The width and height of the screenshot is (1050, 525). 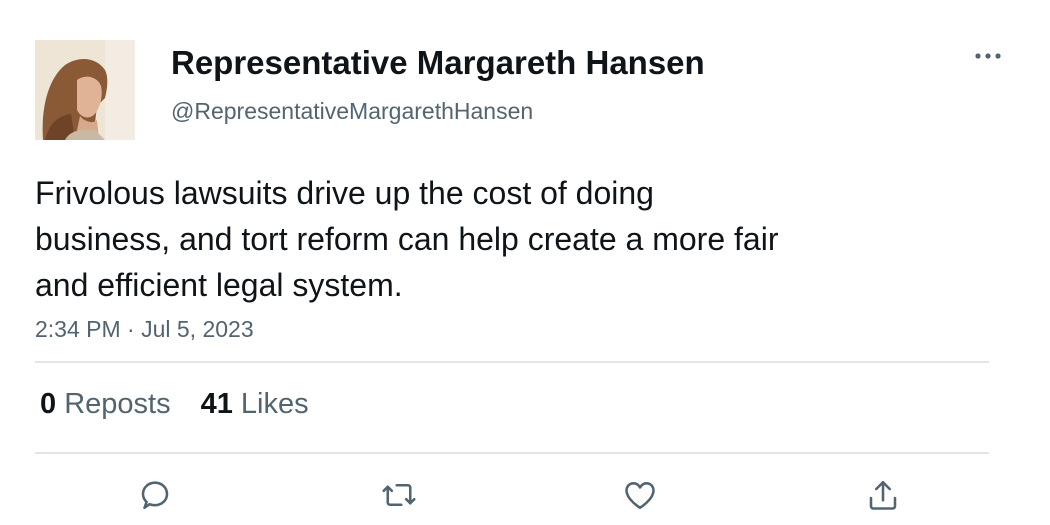 What do you see at coordinates (216, 404) in the screenshot?
I see `likes-count: 41` at bounding box center [216, 404].